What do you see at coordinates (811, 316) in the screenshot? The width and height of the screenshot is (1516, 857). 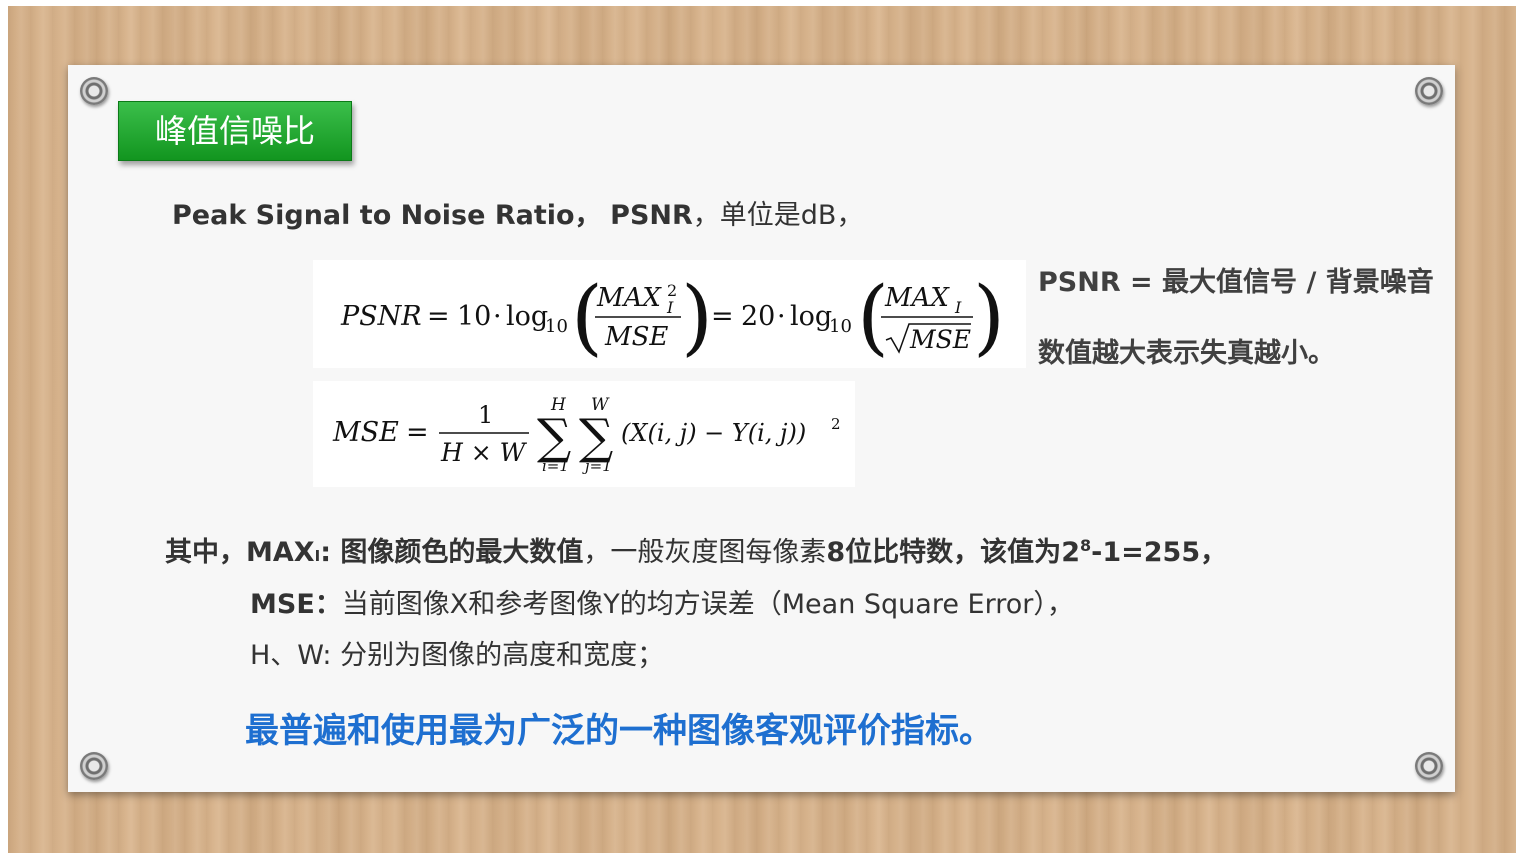 I see `psnr-log2: log` at bounding box center [811, 316].